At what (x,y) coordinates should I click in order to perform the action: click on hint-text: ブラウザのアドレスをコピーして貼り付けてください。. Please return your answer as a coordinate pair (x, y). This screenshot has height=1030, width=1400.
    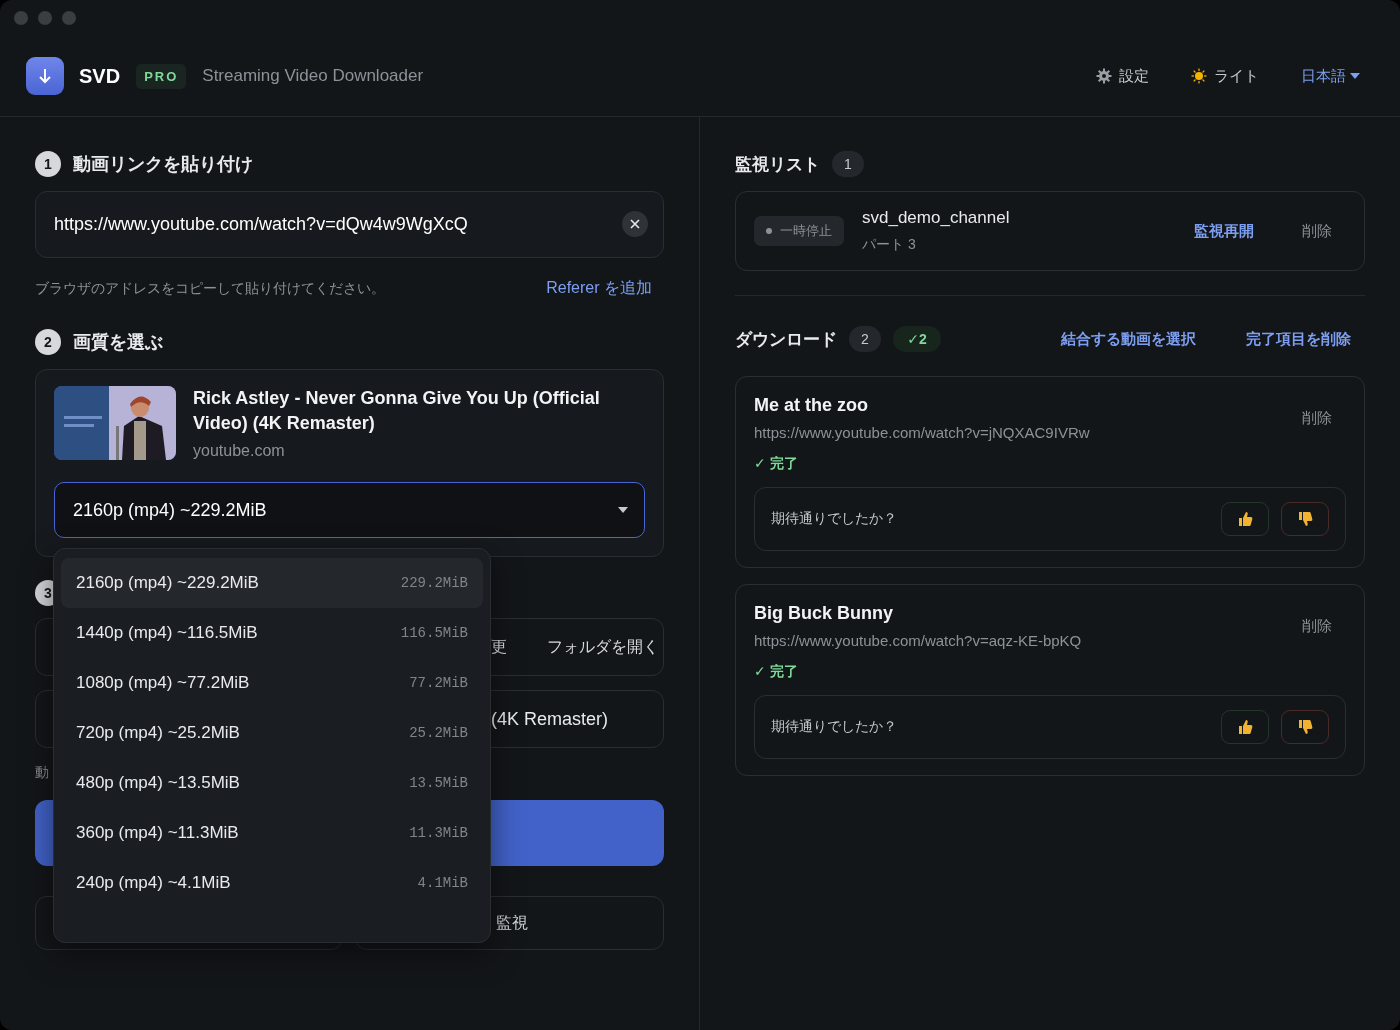
    Looking at the image, I should click on (210, 288).